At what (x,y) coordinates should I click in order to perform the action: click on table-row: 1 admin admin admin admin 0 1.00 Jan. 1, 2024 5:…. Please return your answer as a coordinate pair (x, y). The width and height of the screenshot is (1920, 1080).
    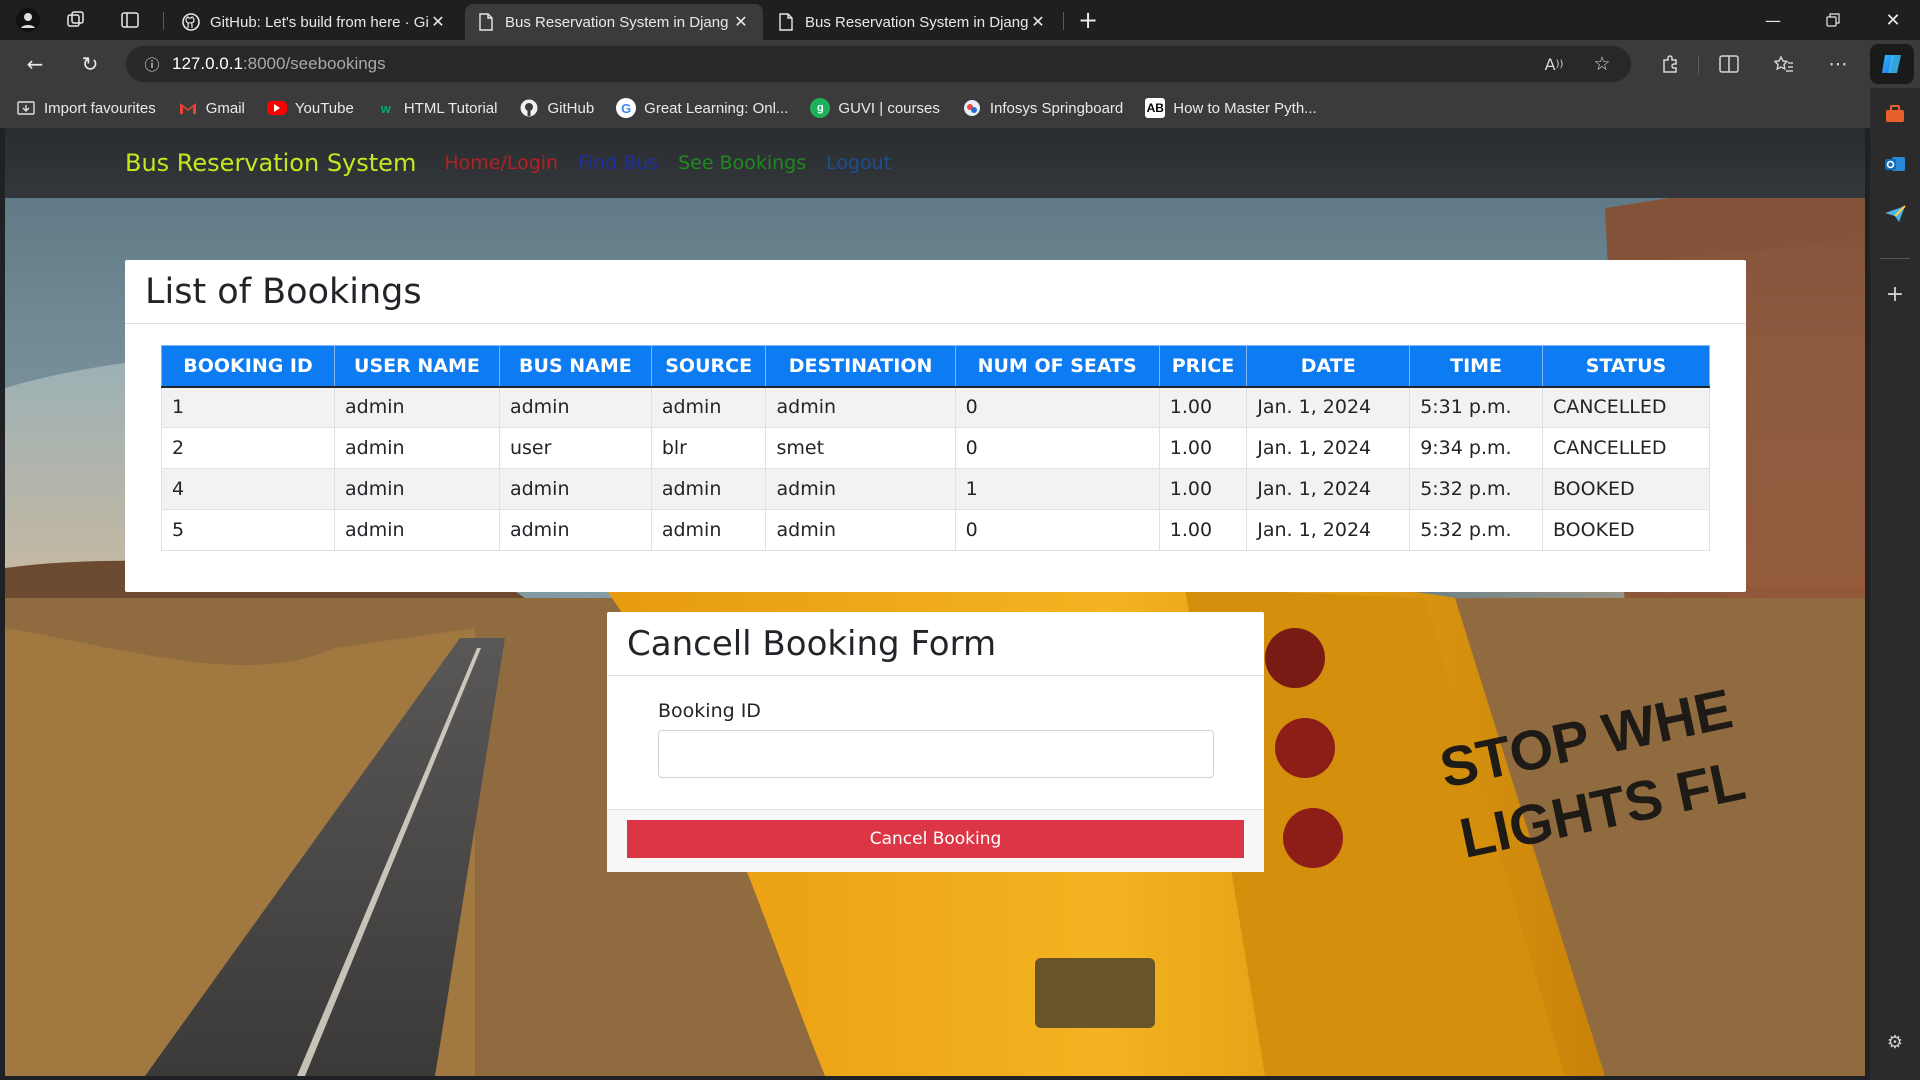
    Looking at the image, I should click on (936, 407).